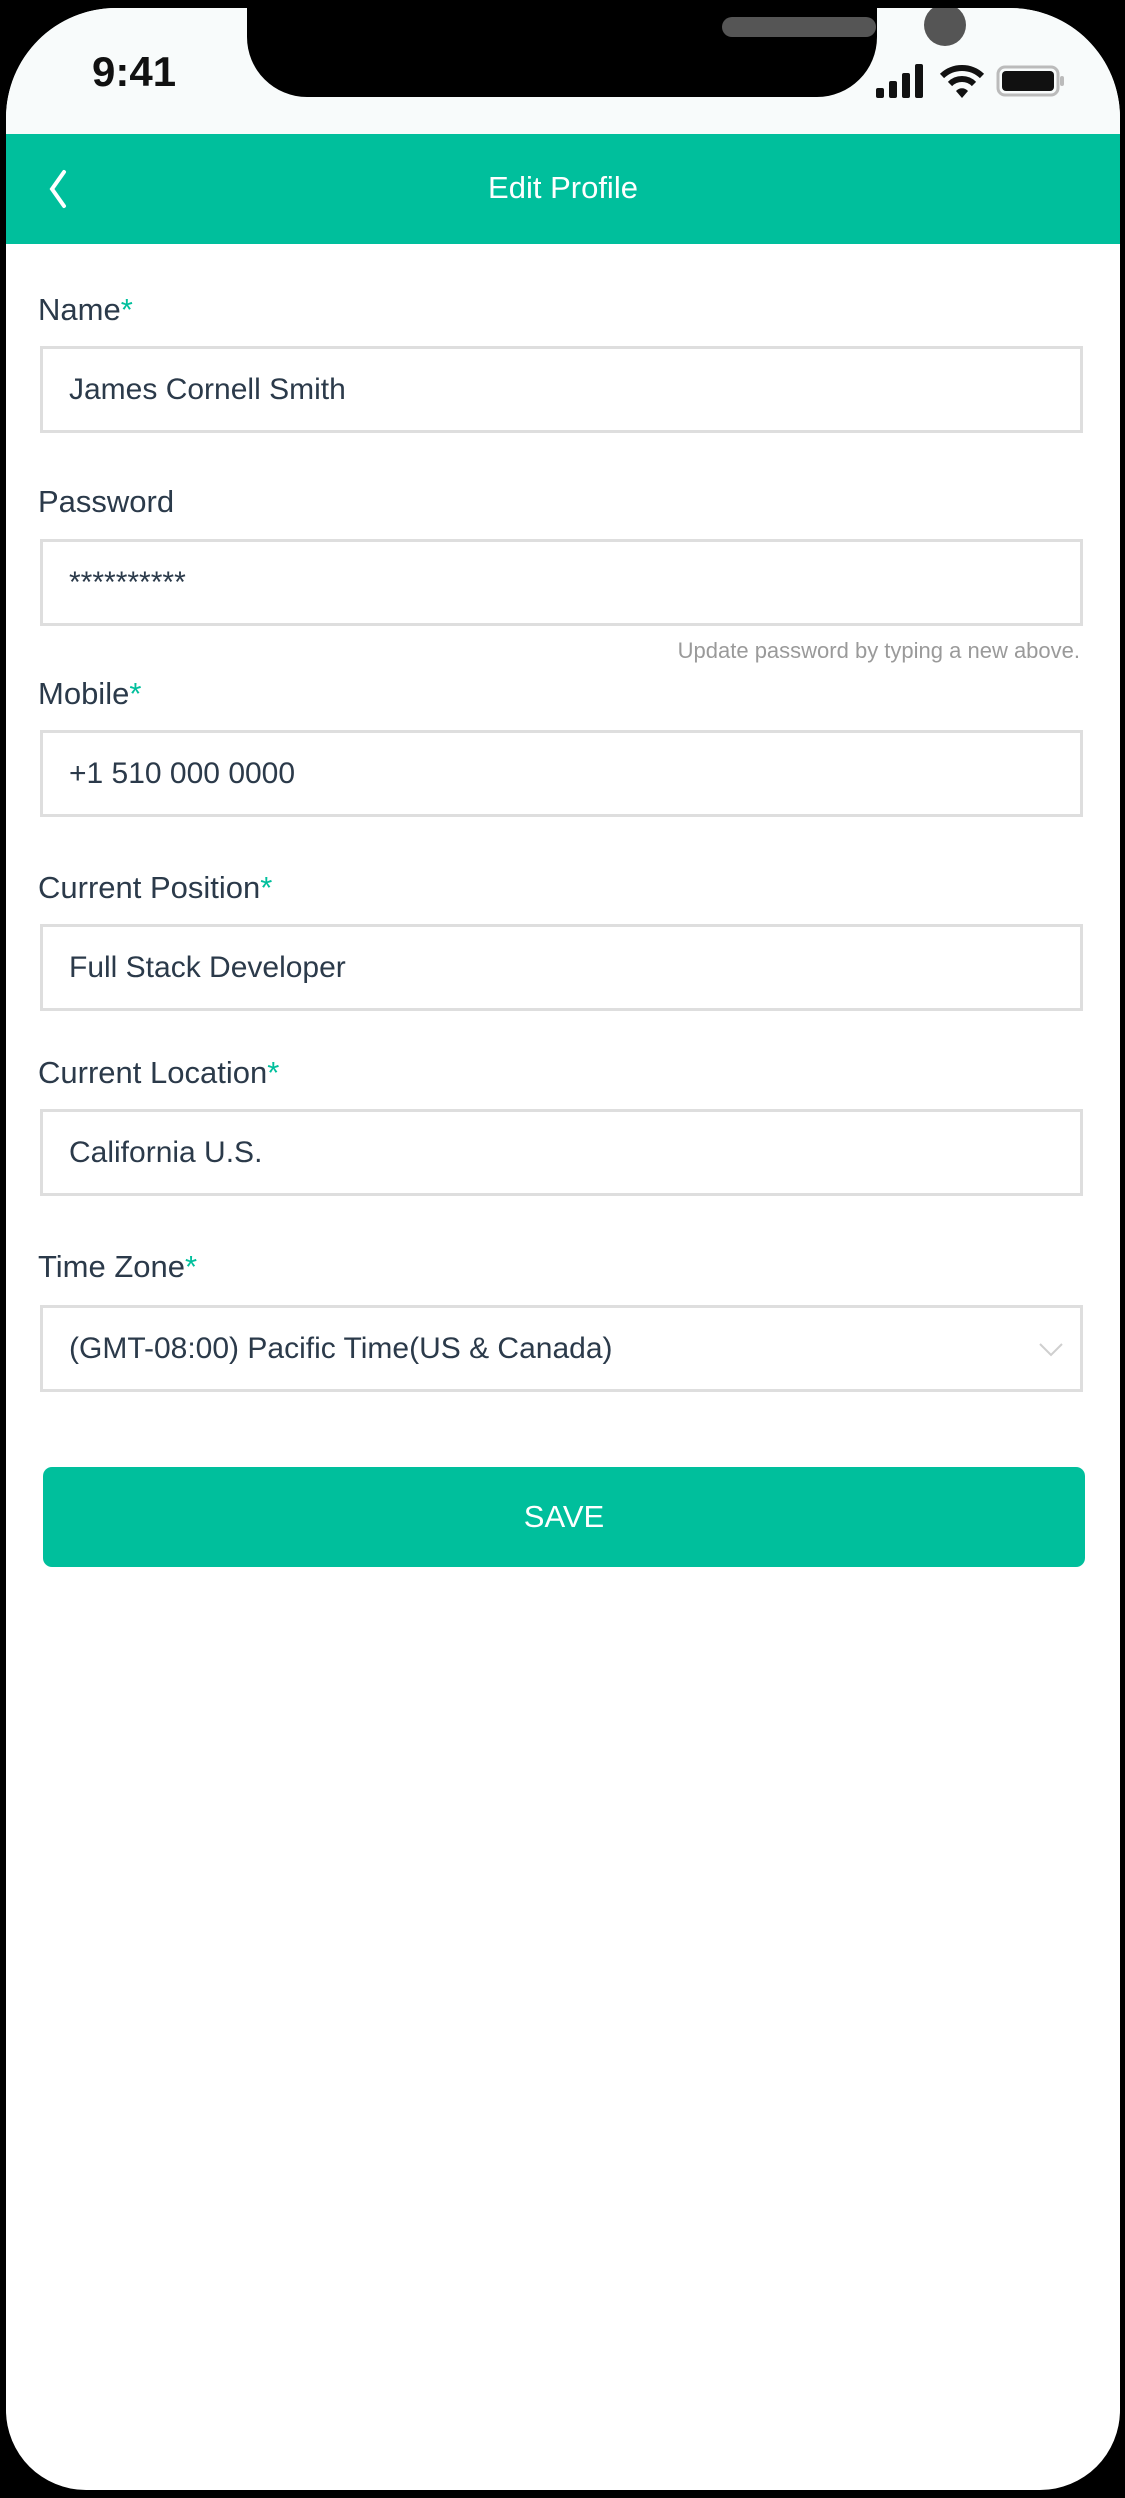  I want to click on location-input, so click(526, 1152).